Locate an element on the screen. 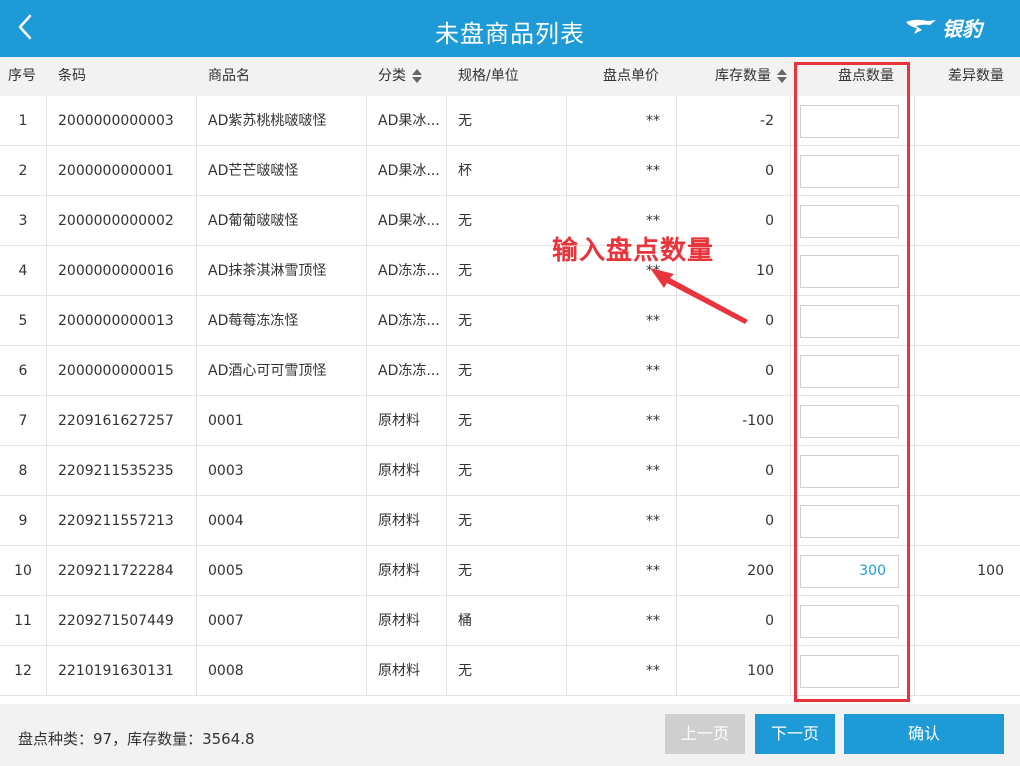  cell-no: 4 is located at coordinates (23, 271).